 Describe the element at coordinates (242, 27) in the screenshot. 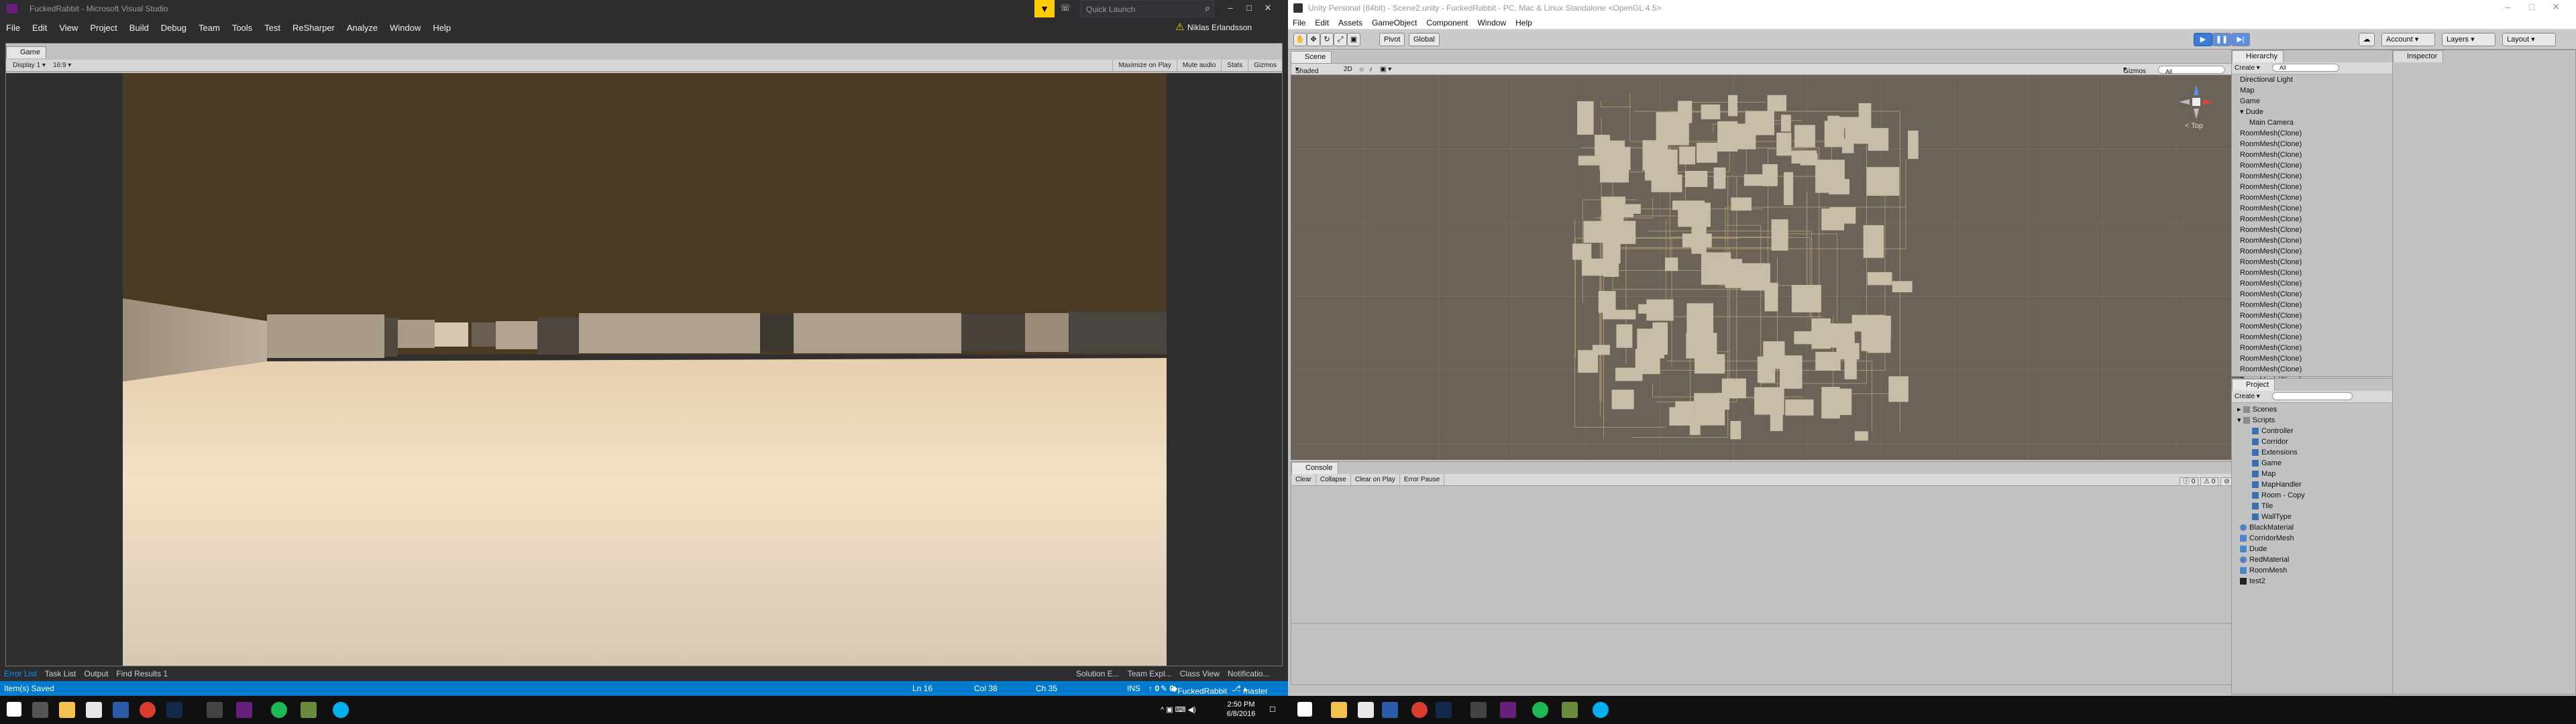

I see `vs-menu-item-7: Tools` at that location.